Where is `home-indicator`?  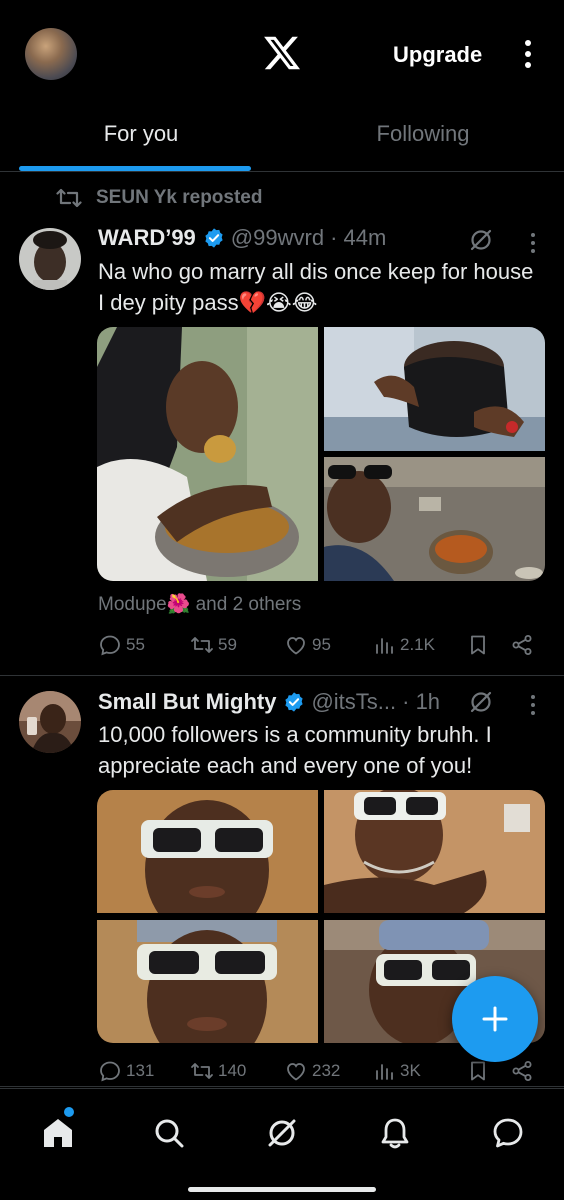
home-indicator is located at coordinates (282, 1189).